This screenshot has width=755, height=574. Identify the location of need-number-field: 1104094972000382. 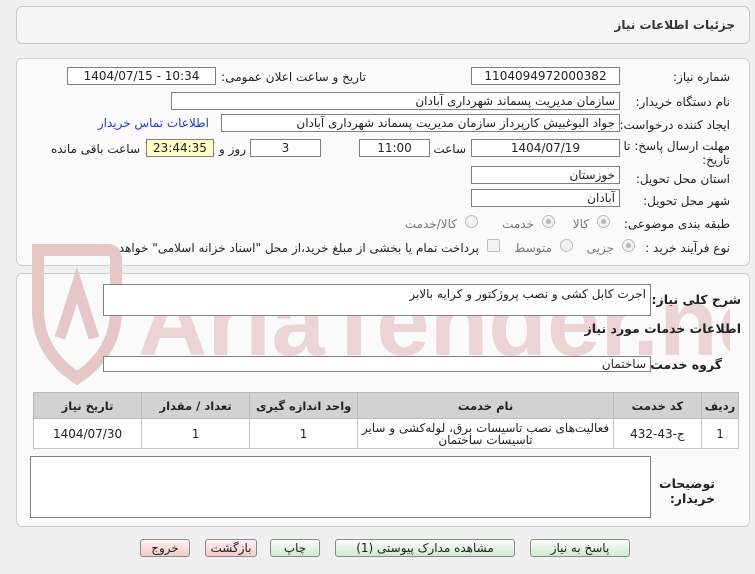
(545, 76).